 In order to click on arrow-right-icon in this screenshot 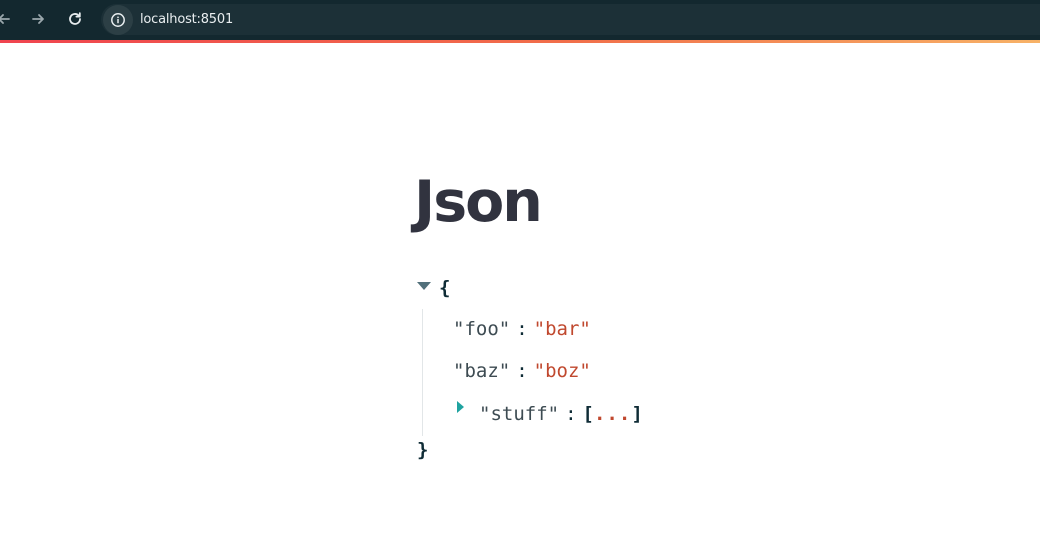, I will do `click(38, 19)`.